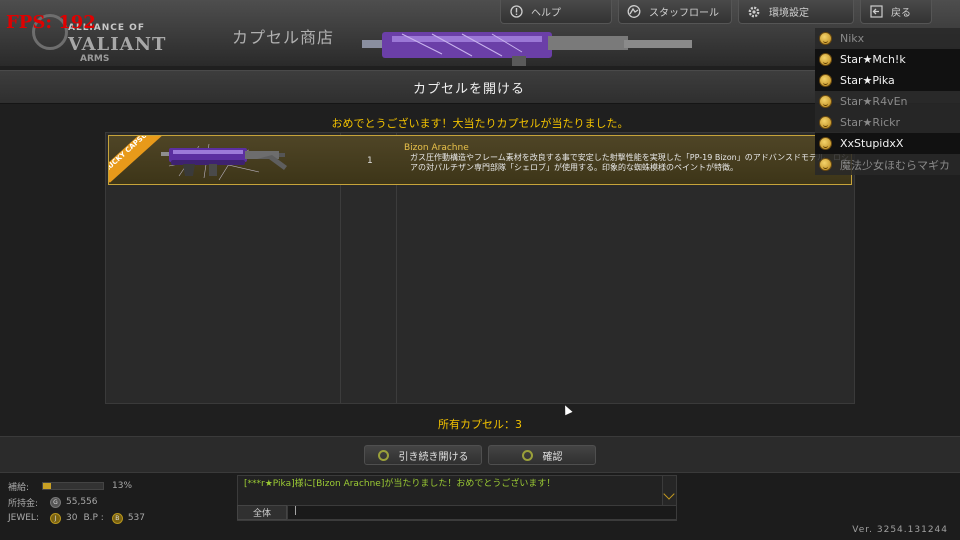 The width and height of the screenshot is (960, 540). I want to click on player-name: Star★R4vEn, so click(874, 101).